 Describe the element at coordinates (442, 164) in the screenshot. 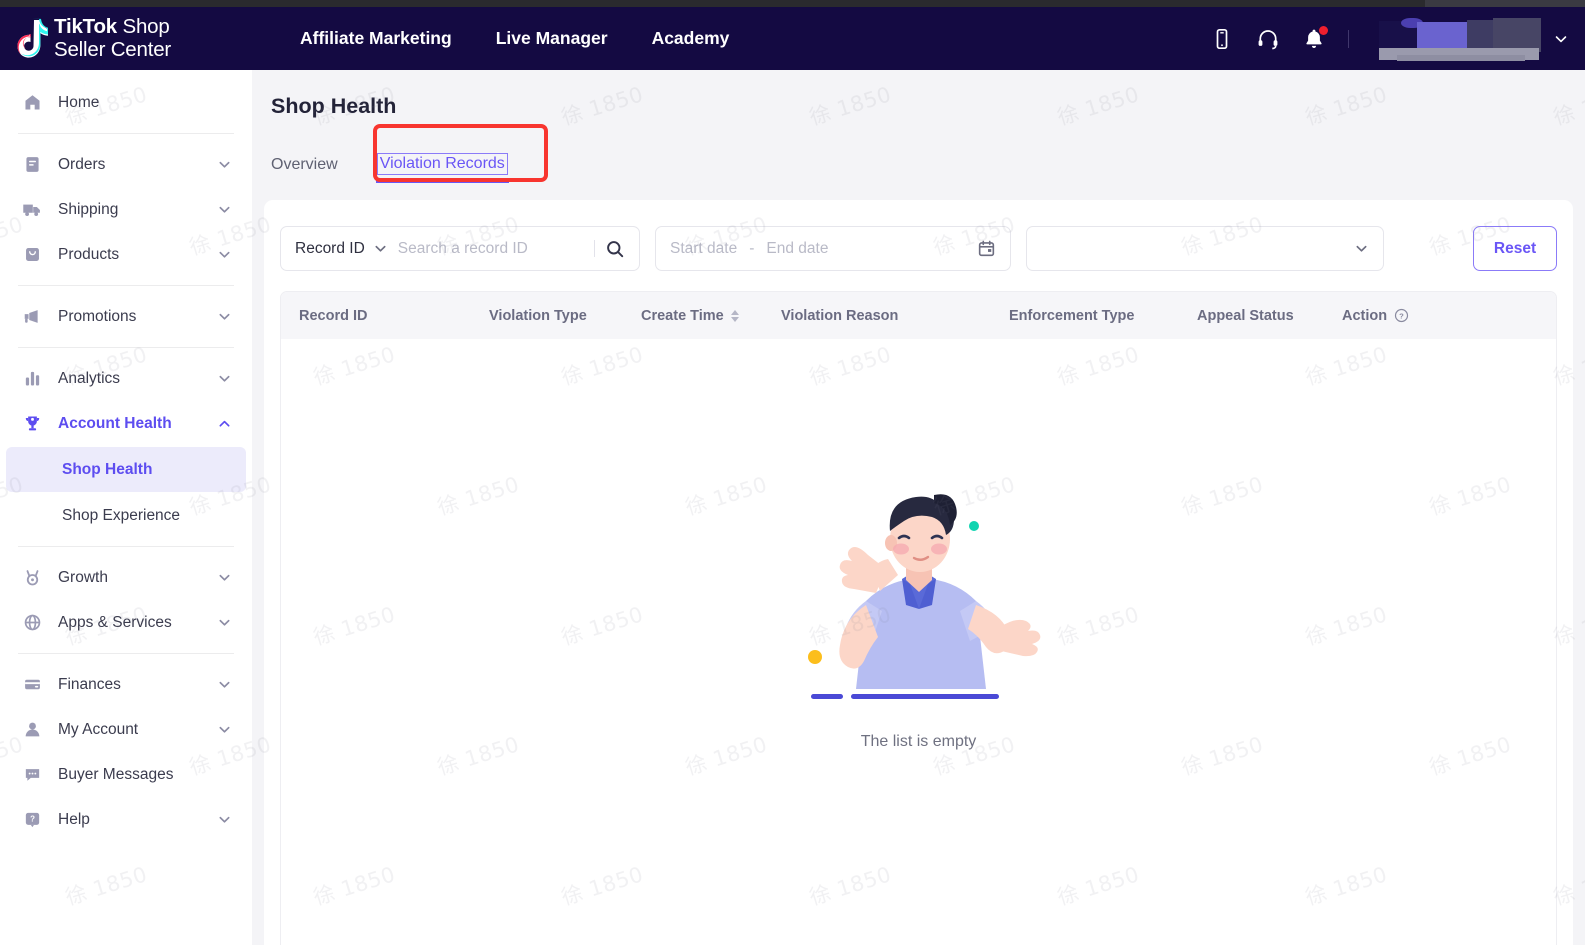

I see `tab-violation-records-label: Violation Records` at that location.